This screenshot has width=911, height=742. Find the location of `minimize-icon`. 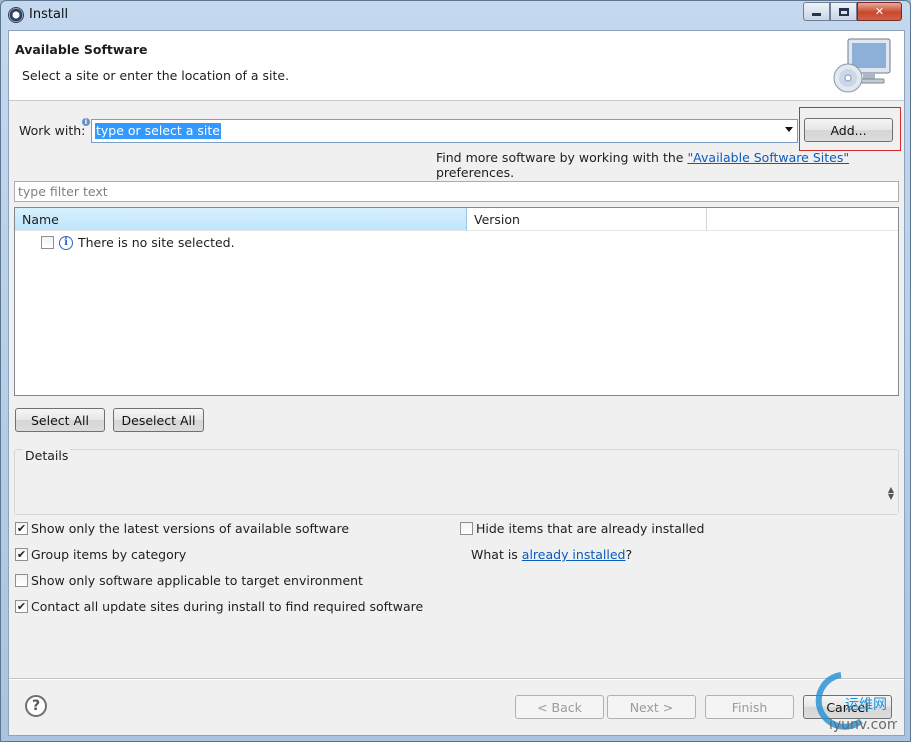

minimize-icon is located at coordinates (816, 14).